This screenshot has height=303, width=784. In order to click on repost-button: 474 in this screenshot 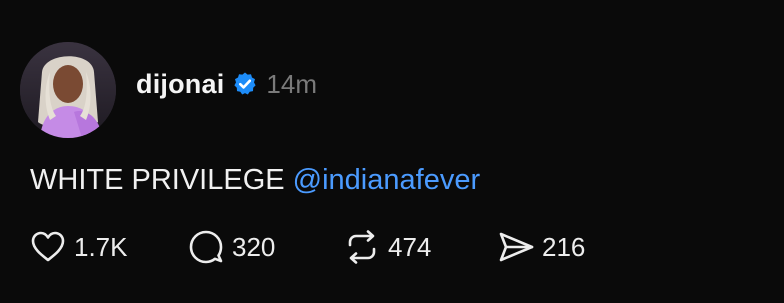, I will do `click(419, 247)`.